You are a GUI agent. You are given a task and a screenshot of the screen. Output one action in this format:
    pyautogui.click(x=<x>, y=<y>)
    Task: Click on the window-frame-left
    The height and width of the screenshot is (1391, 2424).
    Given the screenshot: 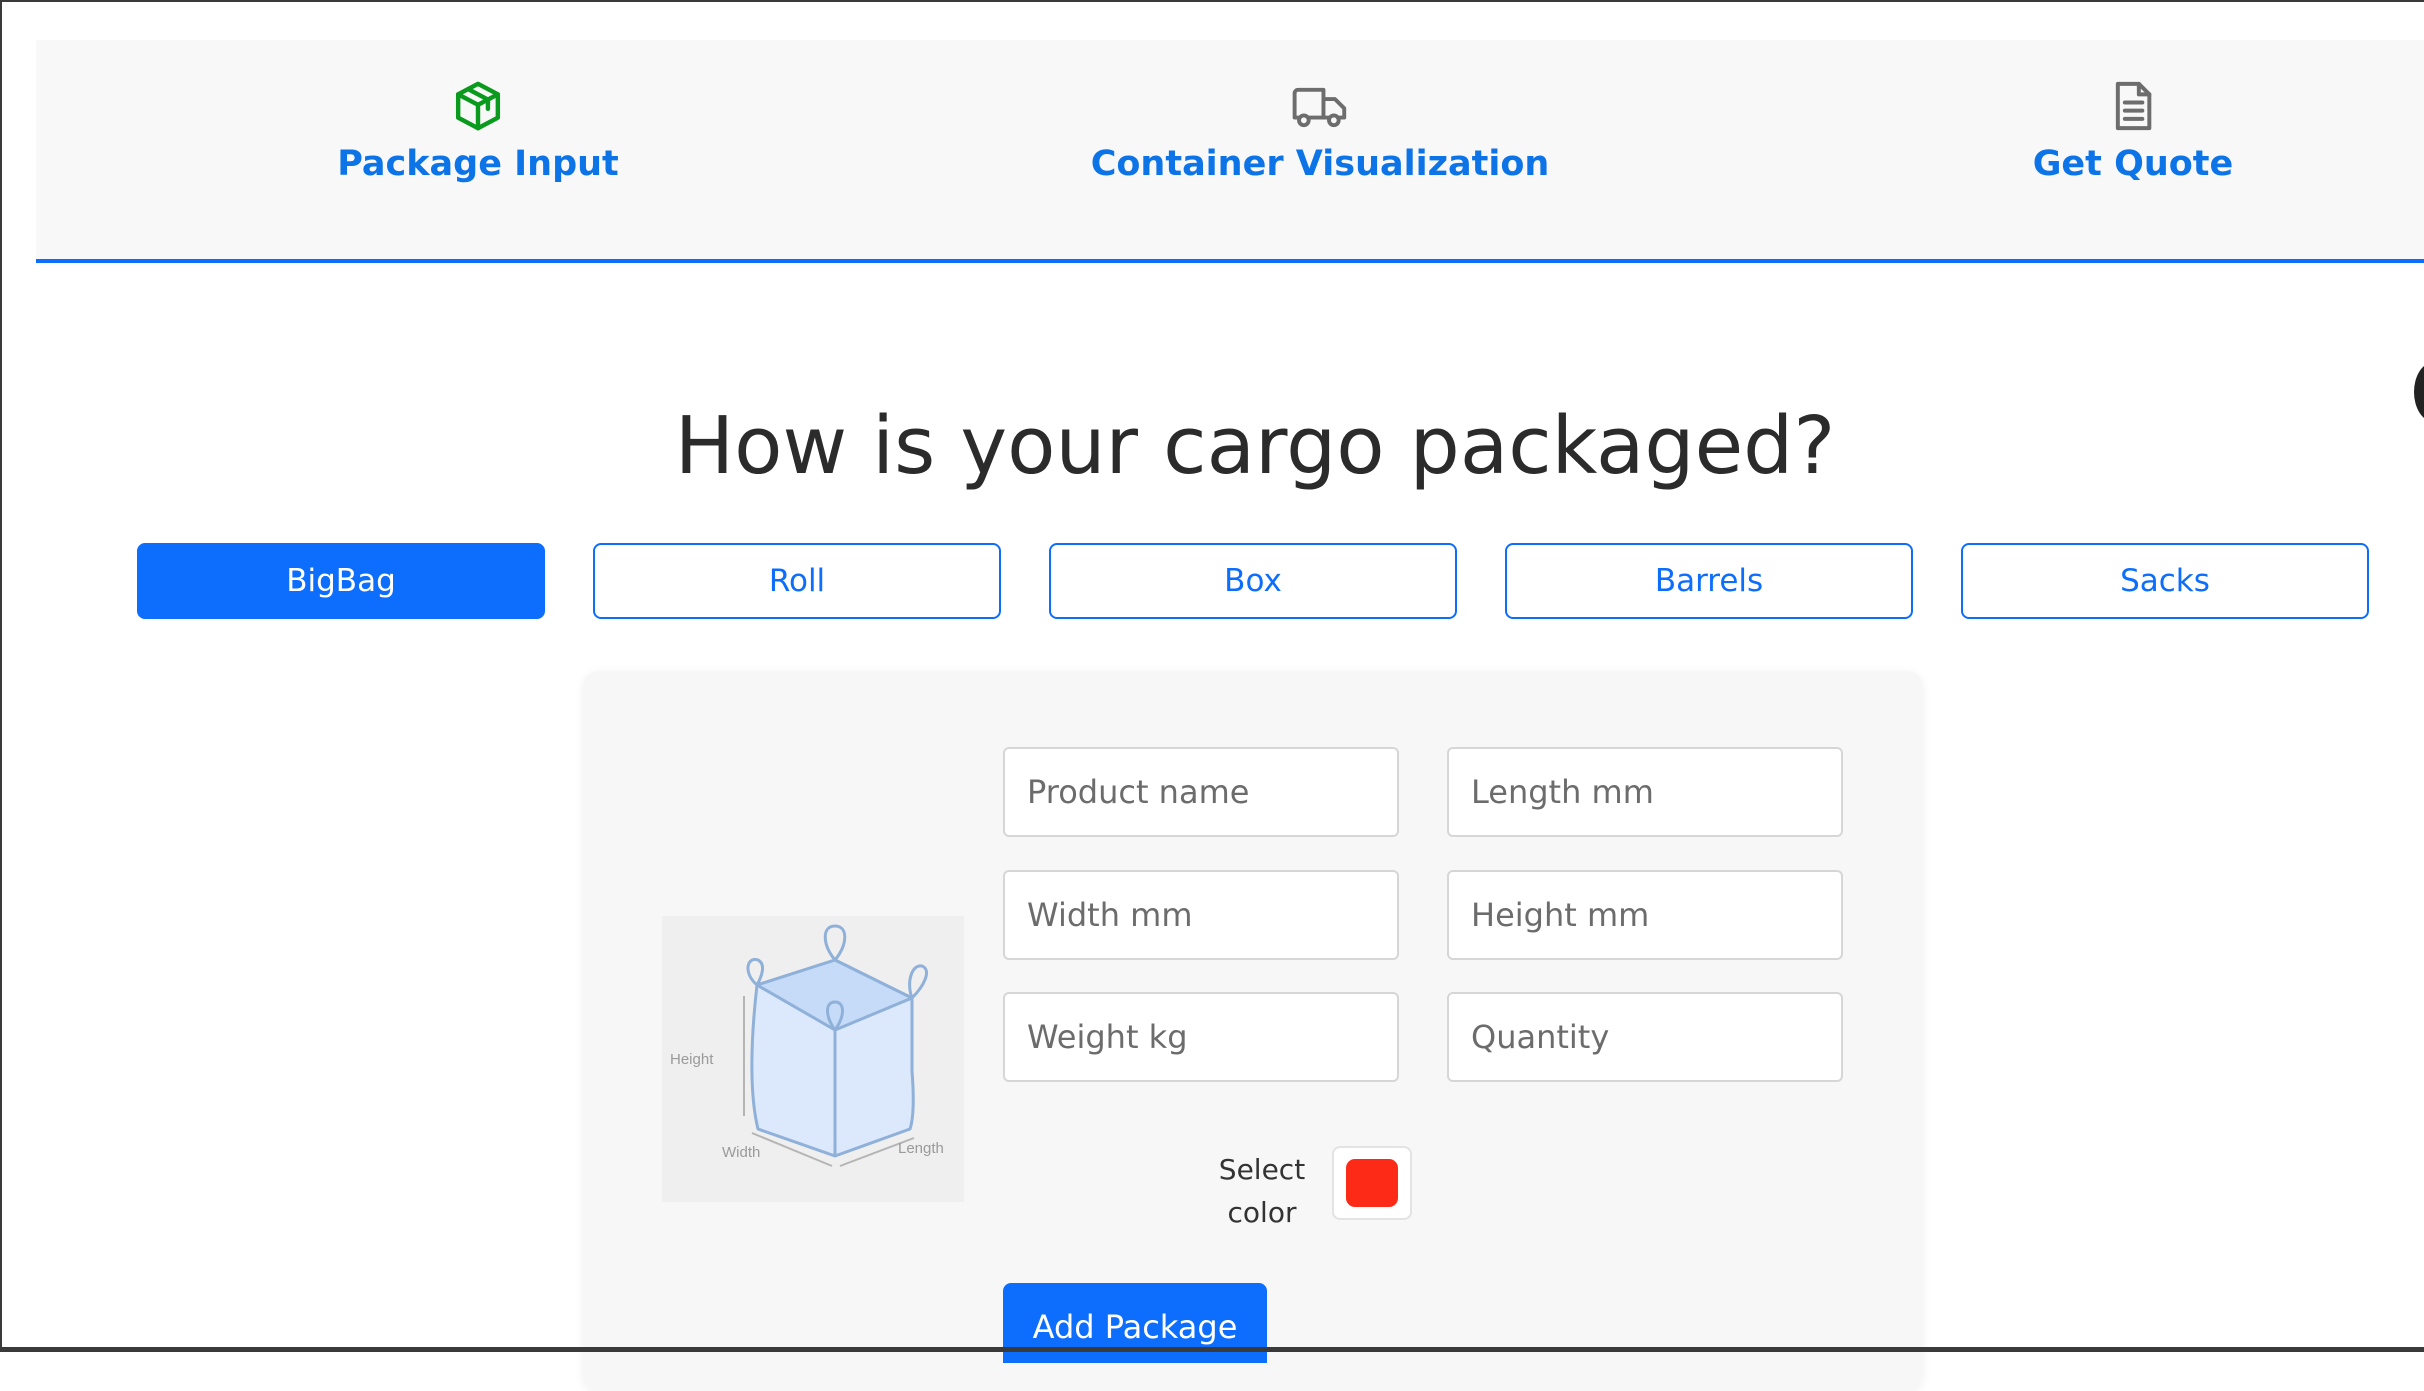 What is the action you would take?
    pyautogui.click(x=1, y=676)
    